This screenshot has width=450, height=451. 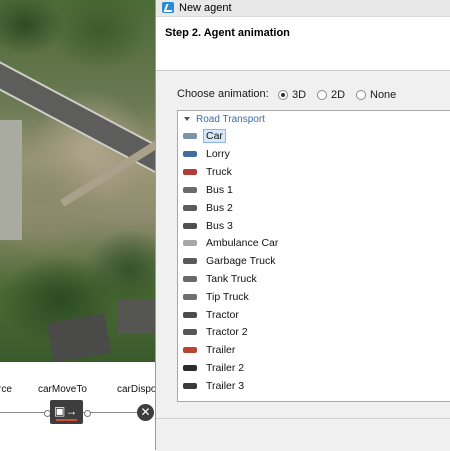 I want to click on radio-none: None, so click(x=376, y=95).